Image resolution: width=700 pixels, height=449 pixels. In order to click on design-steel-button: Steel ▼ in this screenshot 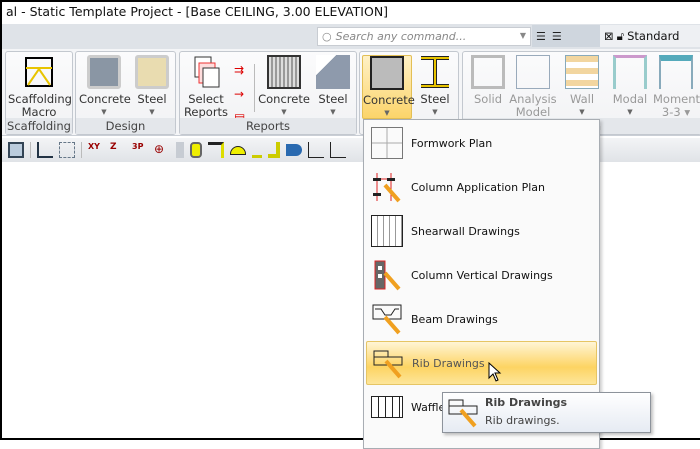, I will do `click(152, 87)`.